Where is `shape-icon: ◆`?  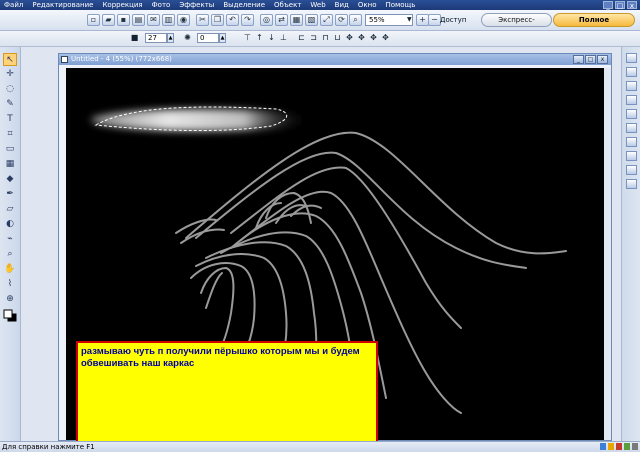 shape-icon: ◆ is located at coordinates (10, 179).